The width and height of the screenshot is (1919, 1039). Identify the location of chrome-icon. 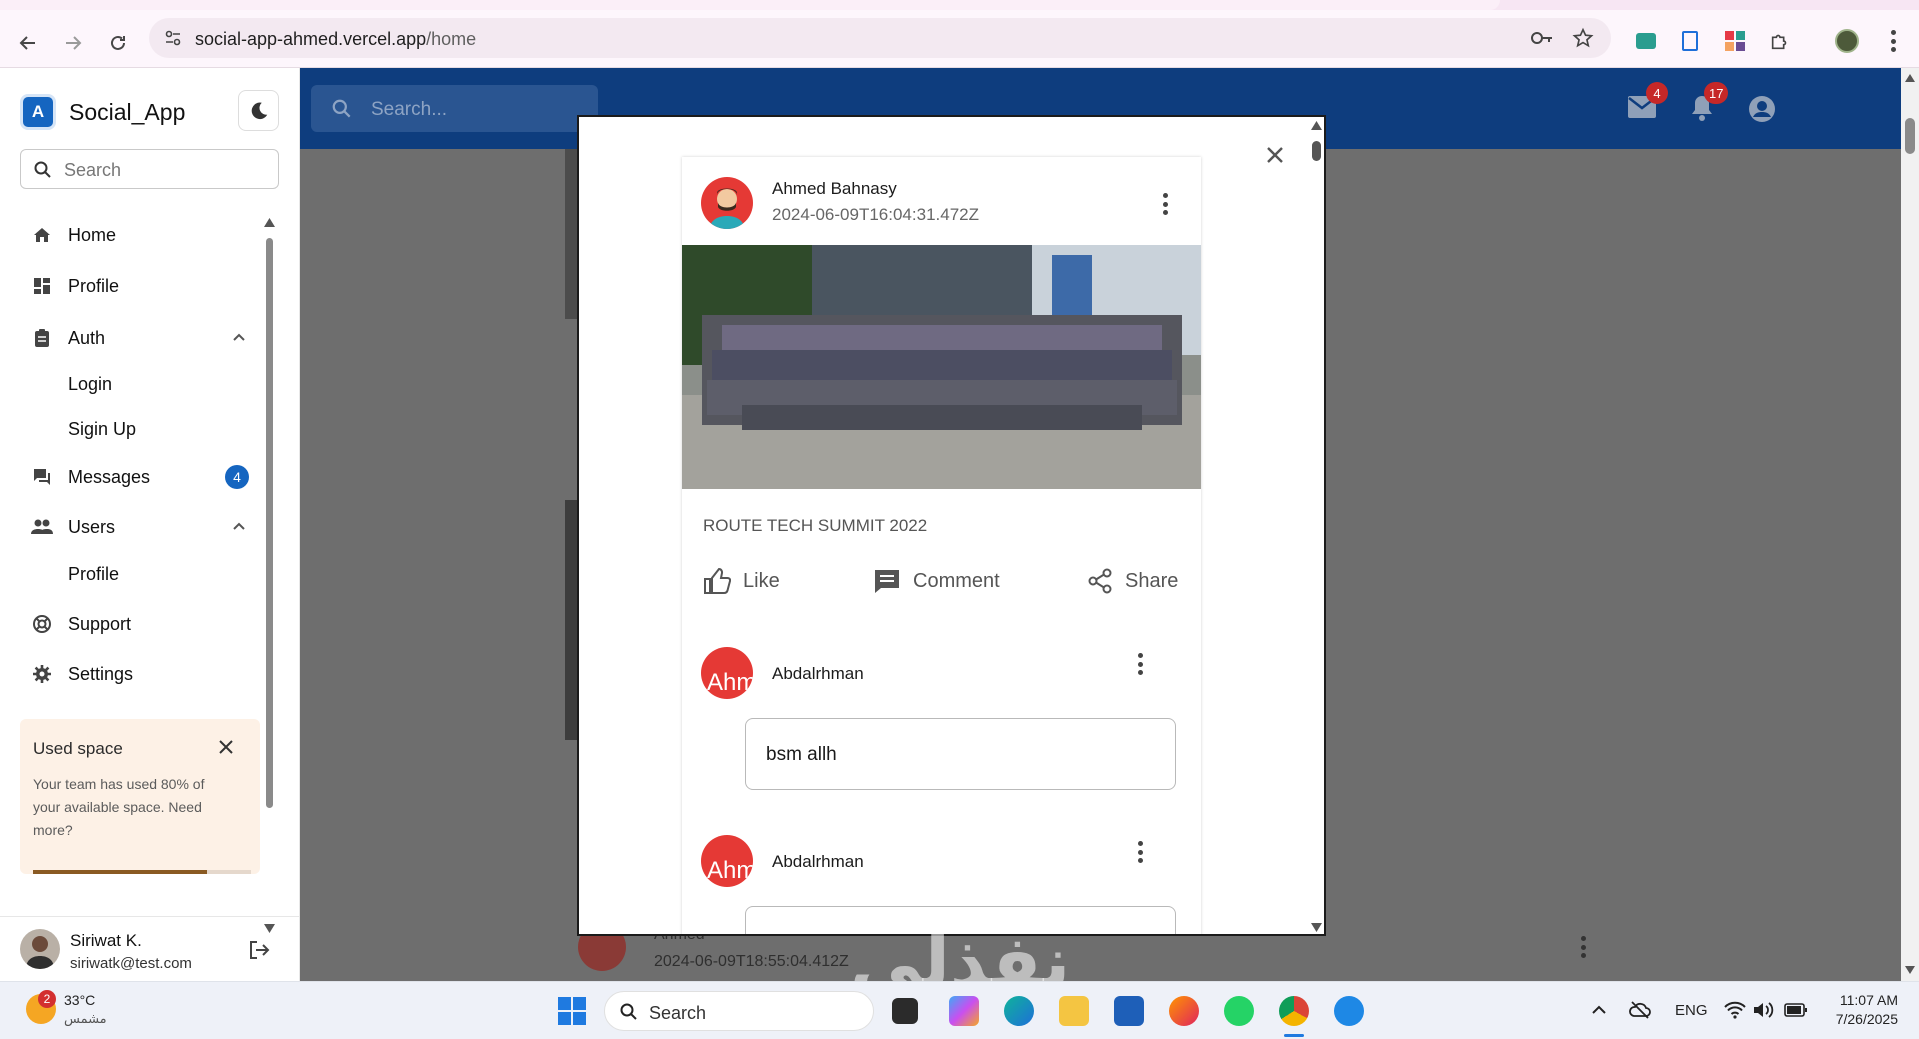
(1294, 1011).